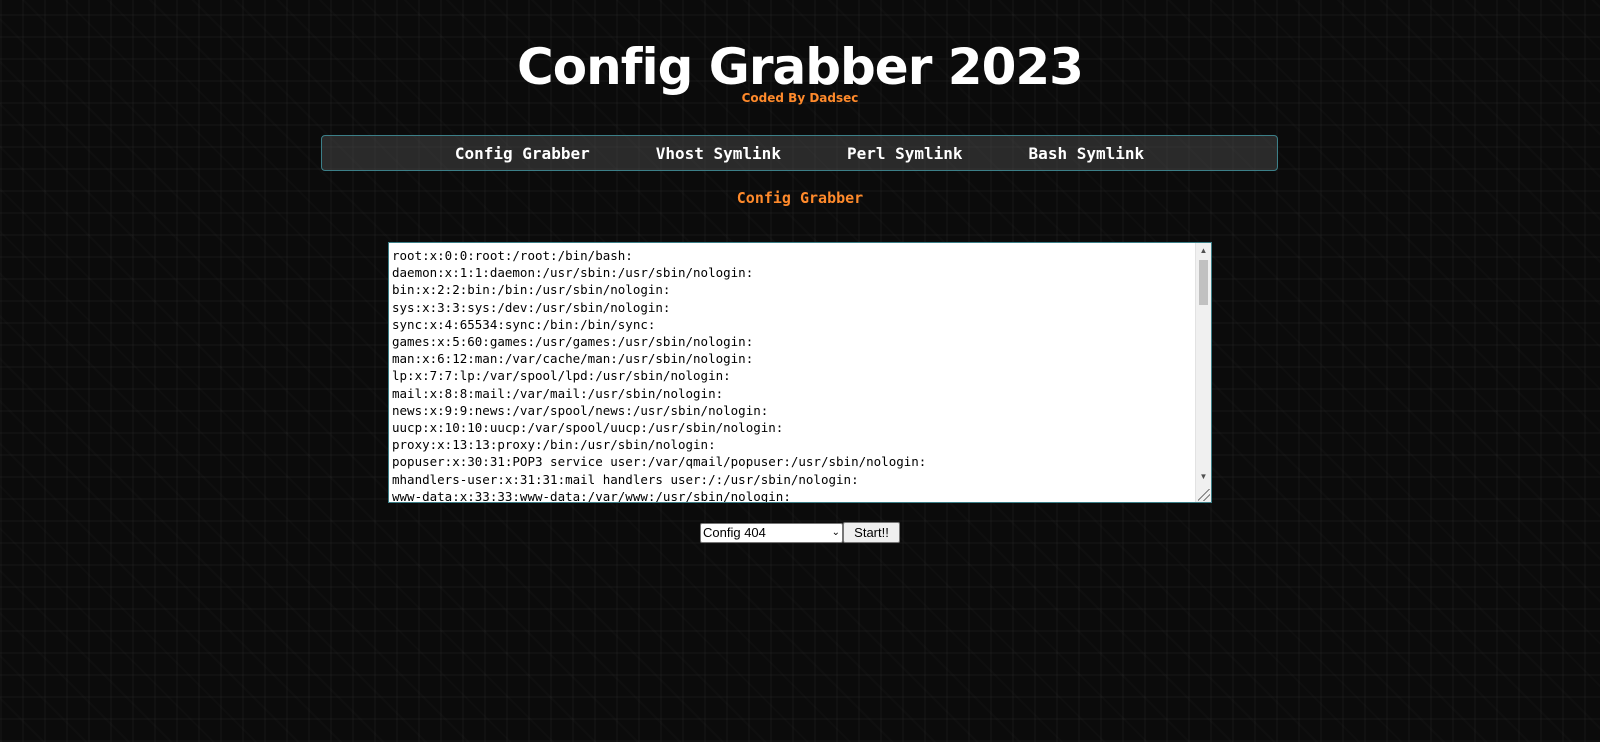  Describe the element at coordinates (1203, 477) in the screenshot. I see `scroll-down-icon: ▼` at that location.